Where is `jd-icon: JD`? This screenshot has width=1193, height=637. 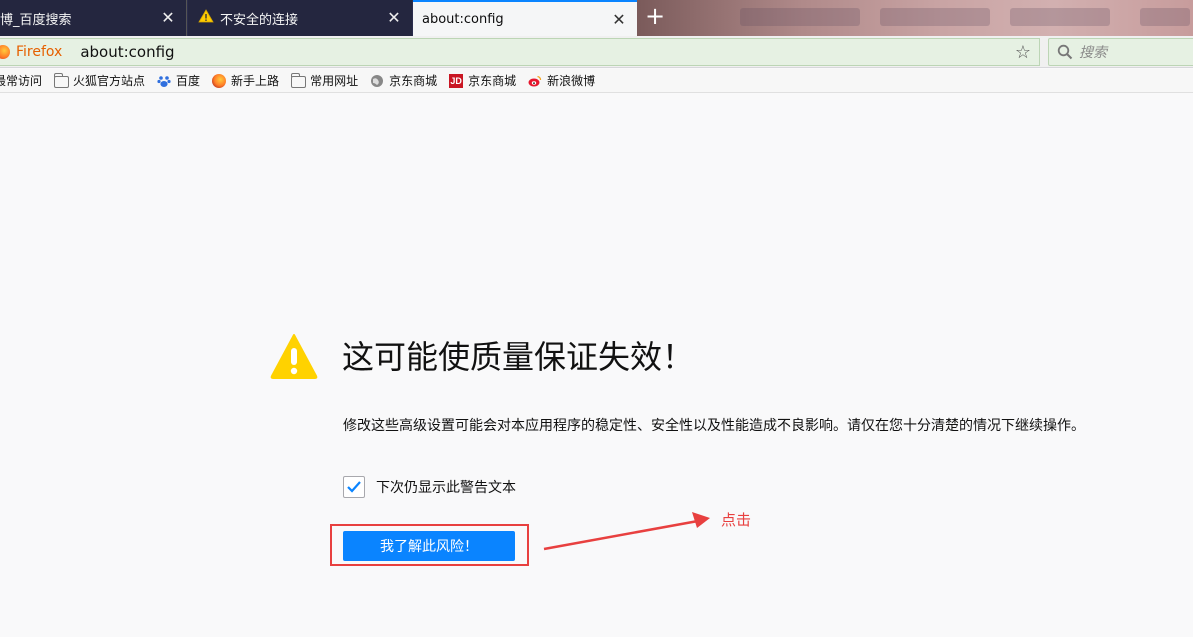
jd-icon: JD is located at coordinates (456, 80).